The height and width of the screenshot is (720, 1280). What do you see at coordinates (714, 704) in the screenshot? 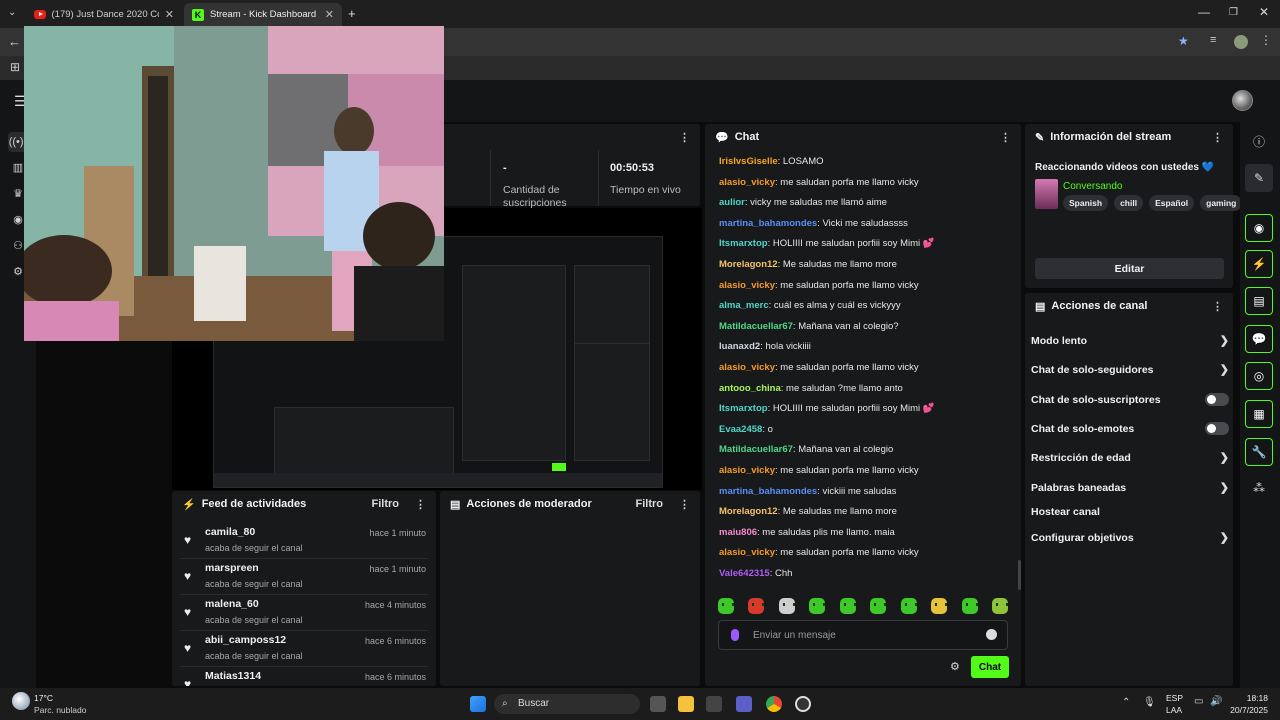
I see `store-icon` at bounding box center [714, 704].